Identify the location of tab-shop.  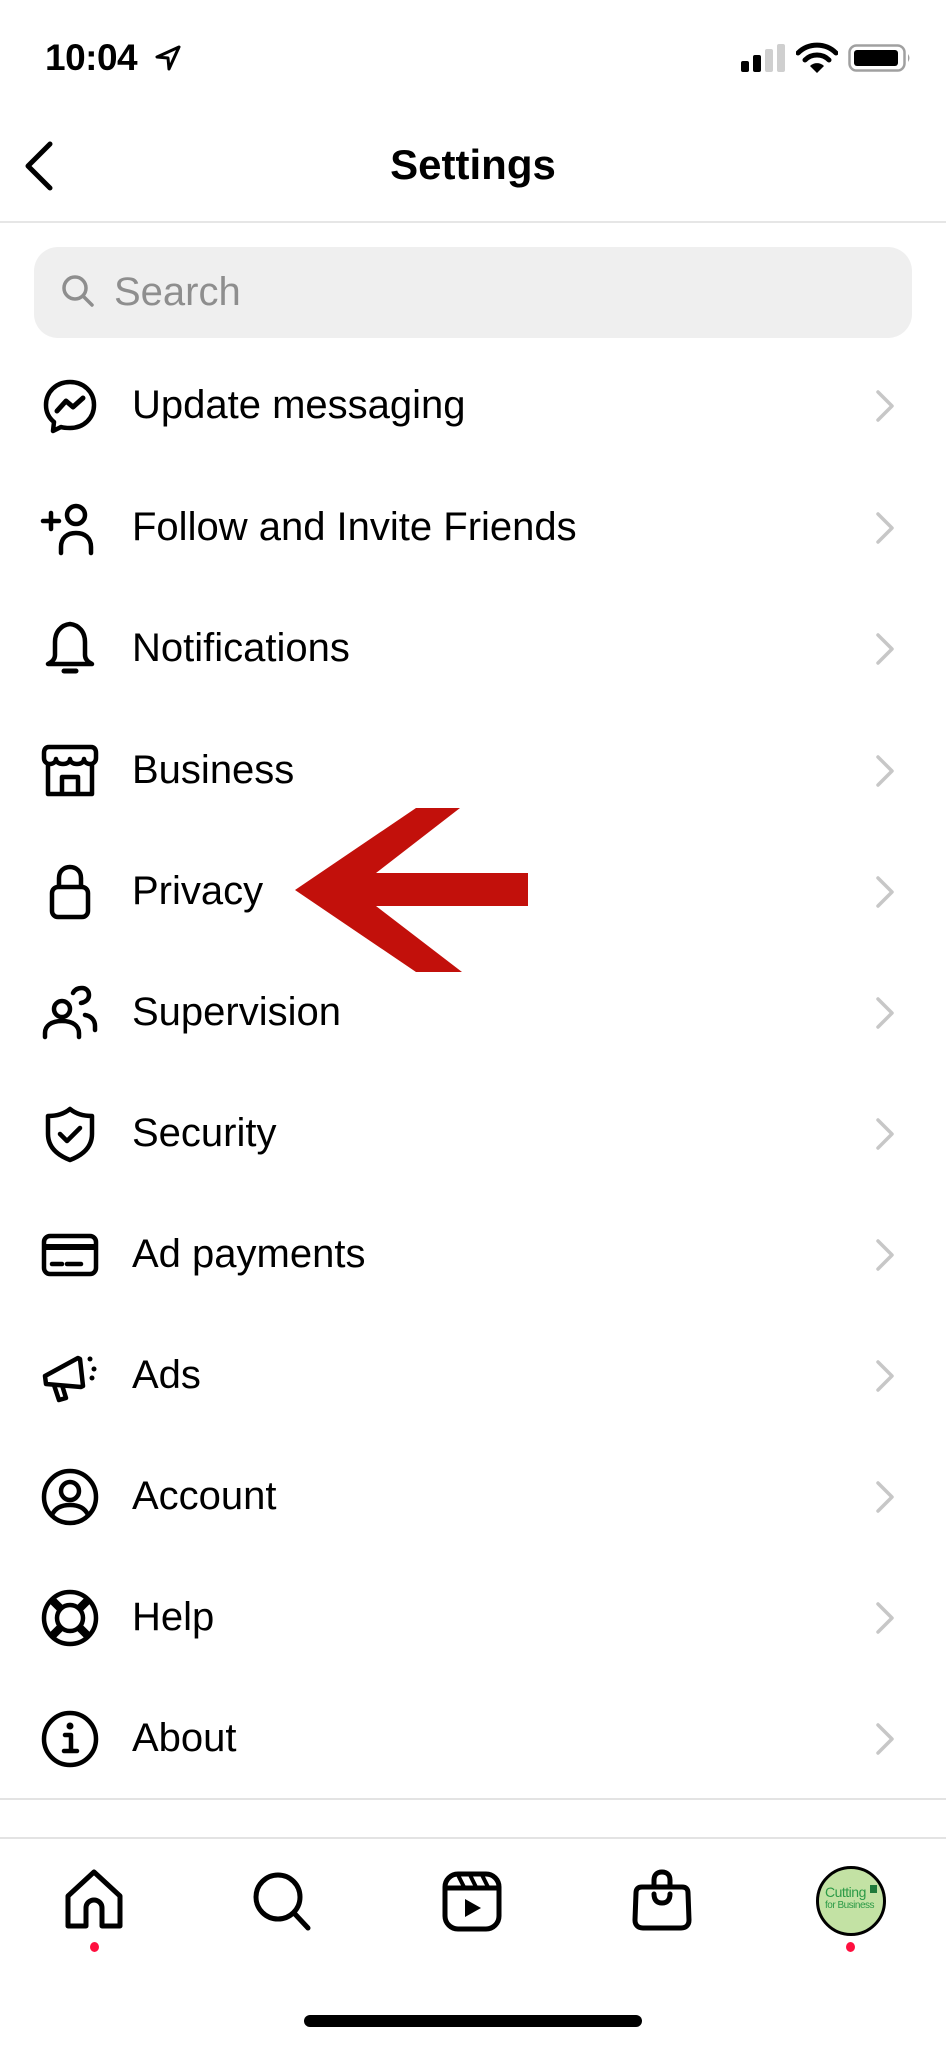
(662, 1902).